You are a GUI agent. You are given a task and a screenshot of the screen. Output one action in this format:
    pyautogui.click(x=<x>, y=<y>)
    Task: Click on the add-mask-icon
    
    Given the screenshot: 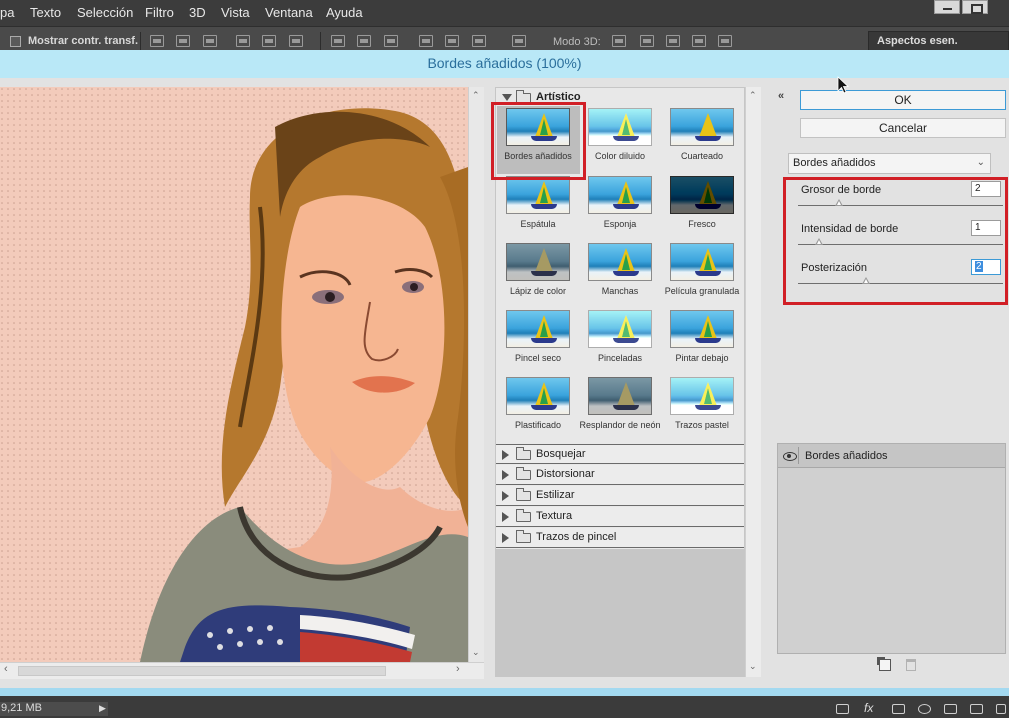 What is the action you would take?
    pyautogui.click(x=898, y=709)
    